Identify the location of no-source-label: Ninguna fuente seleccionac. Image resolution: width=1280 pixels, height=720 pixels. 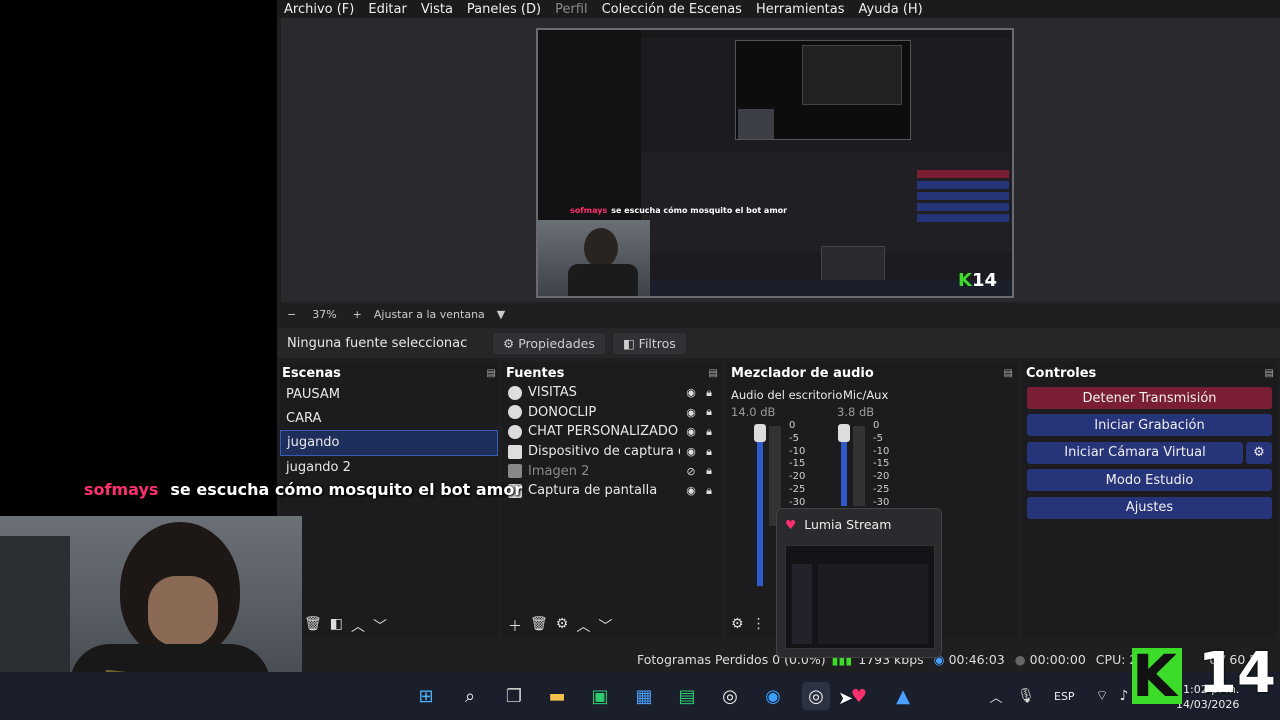
(377, 343).